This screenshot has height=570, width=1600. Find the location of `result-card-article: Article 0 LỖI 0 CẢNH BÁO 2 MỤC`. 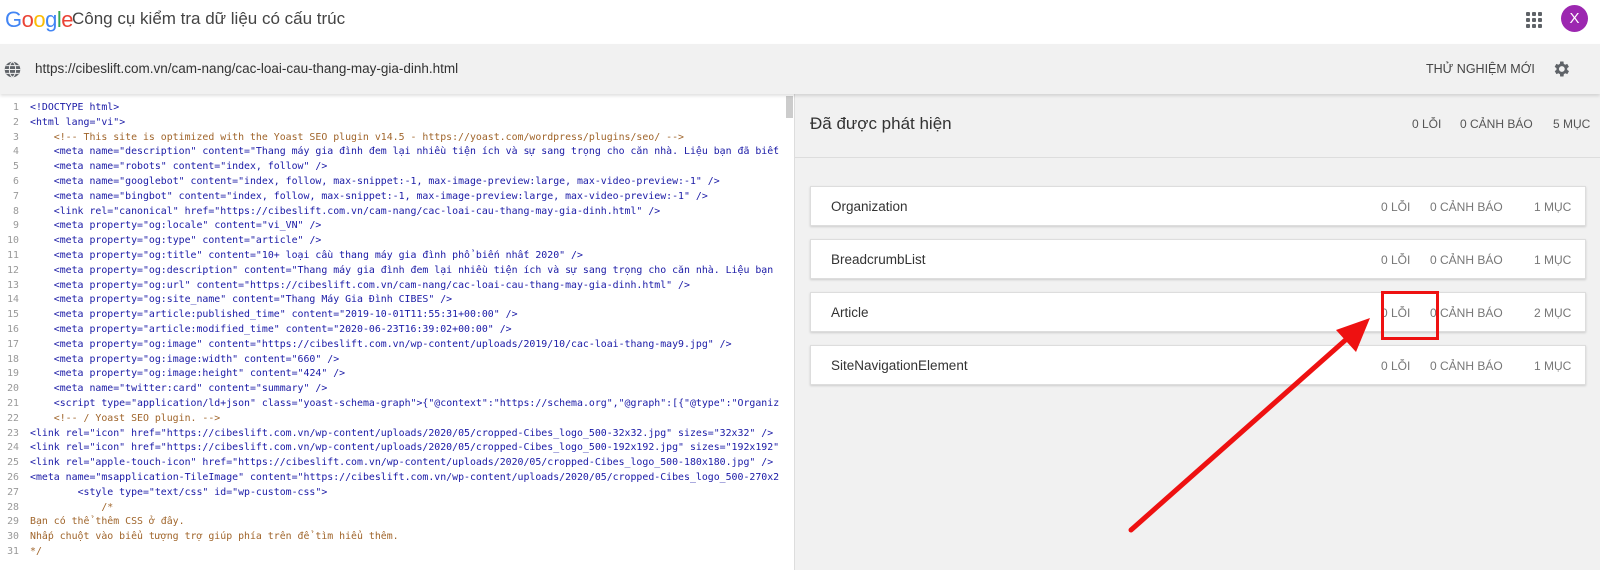

result-card-article: Article 0 LỖI 0 CẢNH BÁO 2 MỤC is located at coordinates (1198, 312).